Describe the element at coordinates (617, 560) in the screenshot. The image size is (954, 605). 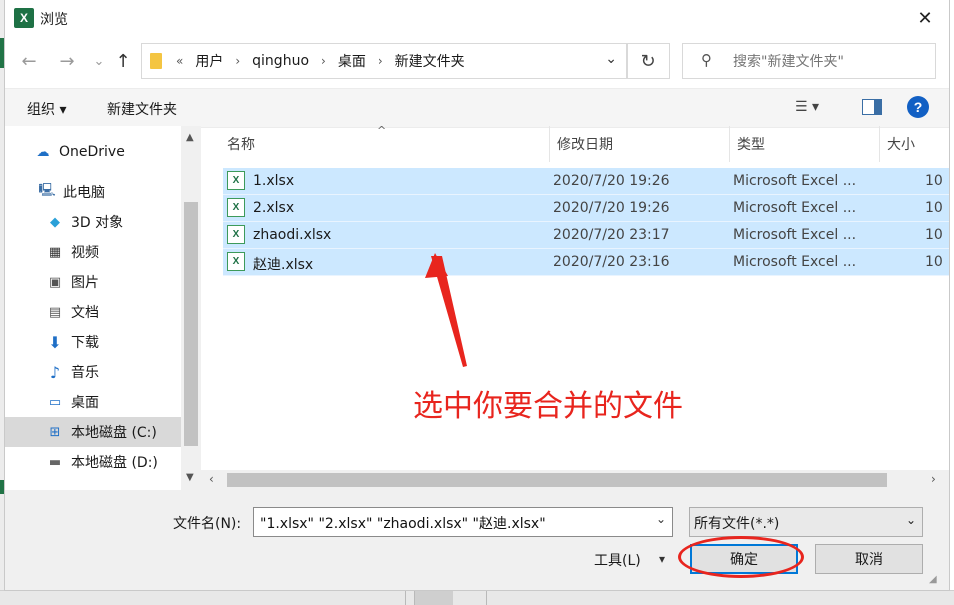
I see `tools-menu: 工具(L)` at that location.